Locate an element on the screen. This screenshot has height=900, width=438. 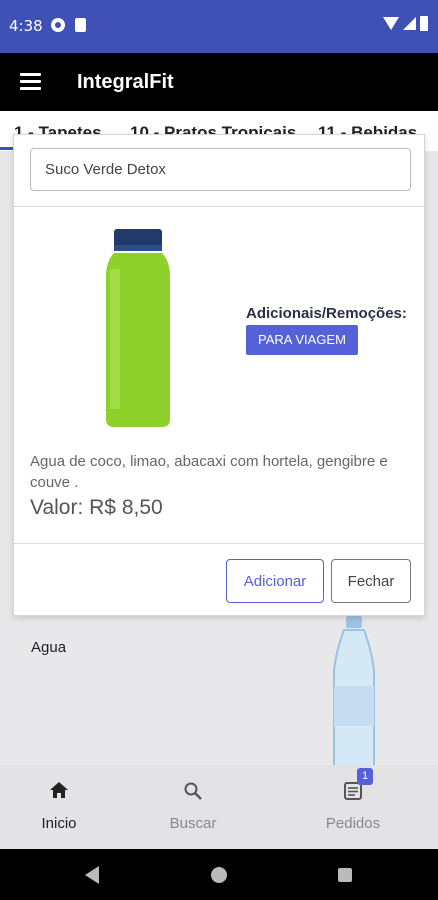
modal-header is located at coordinates (219, 171).